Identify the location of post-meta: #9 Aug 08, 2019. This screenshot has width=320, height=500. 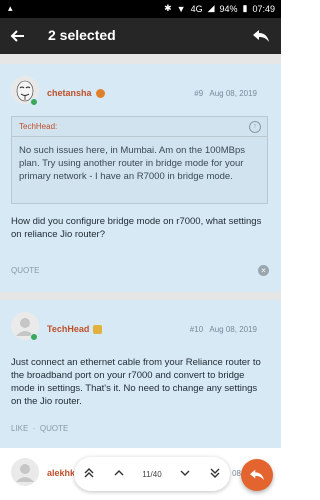
(225, 93).